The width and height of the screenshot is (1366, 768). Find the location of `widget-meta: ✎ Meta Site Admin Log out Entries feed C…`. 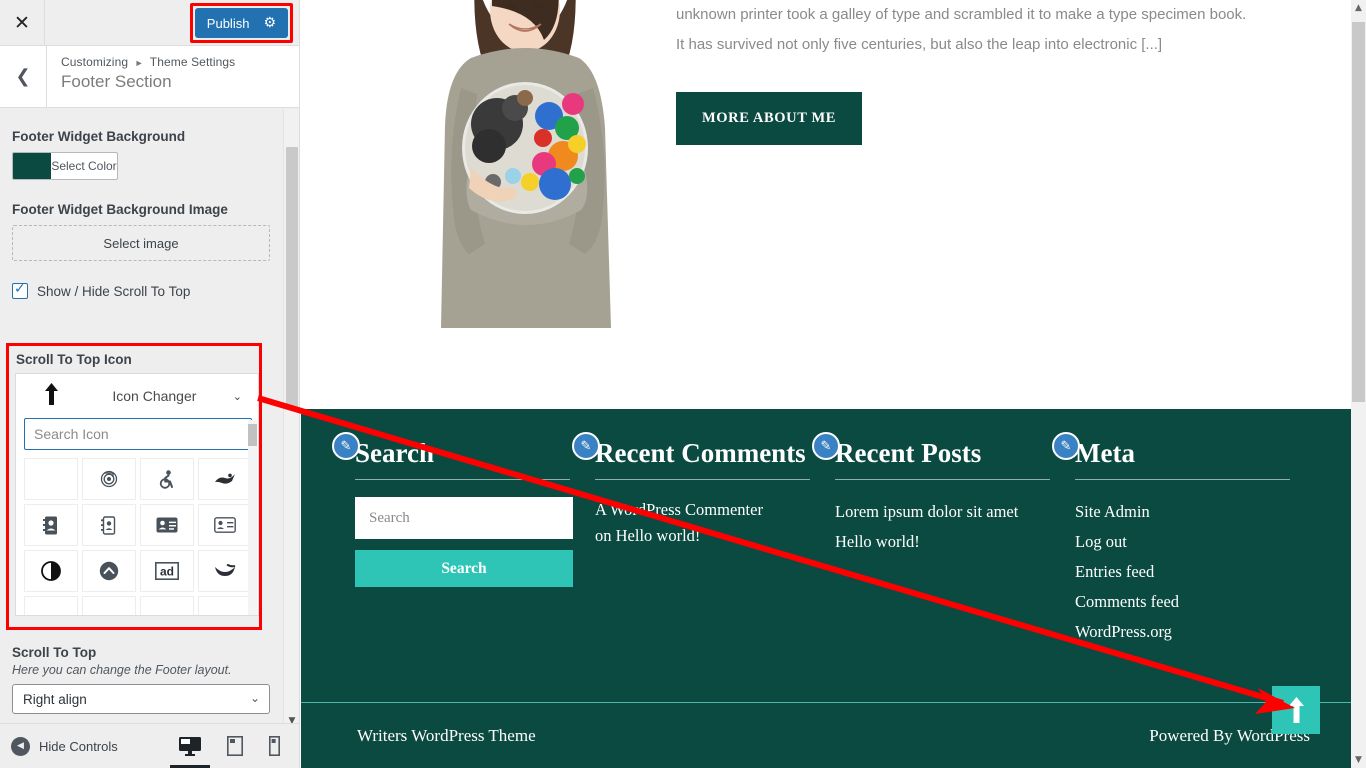

widget-meta: ✎ Meta Site Admin Log out Entries feed C… is located at coordinates (1183, 539).